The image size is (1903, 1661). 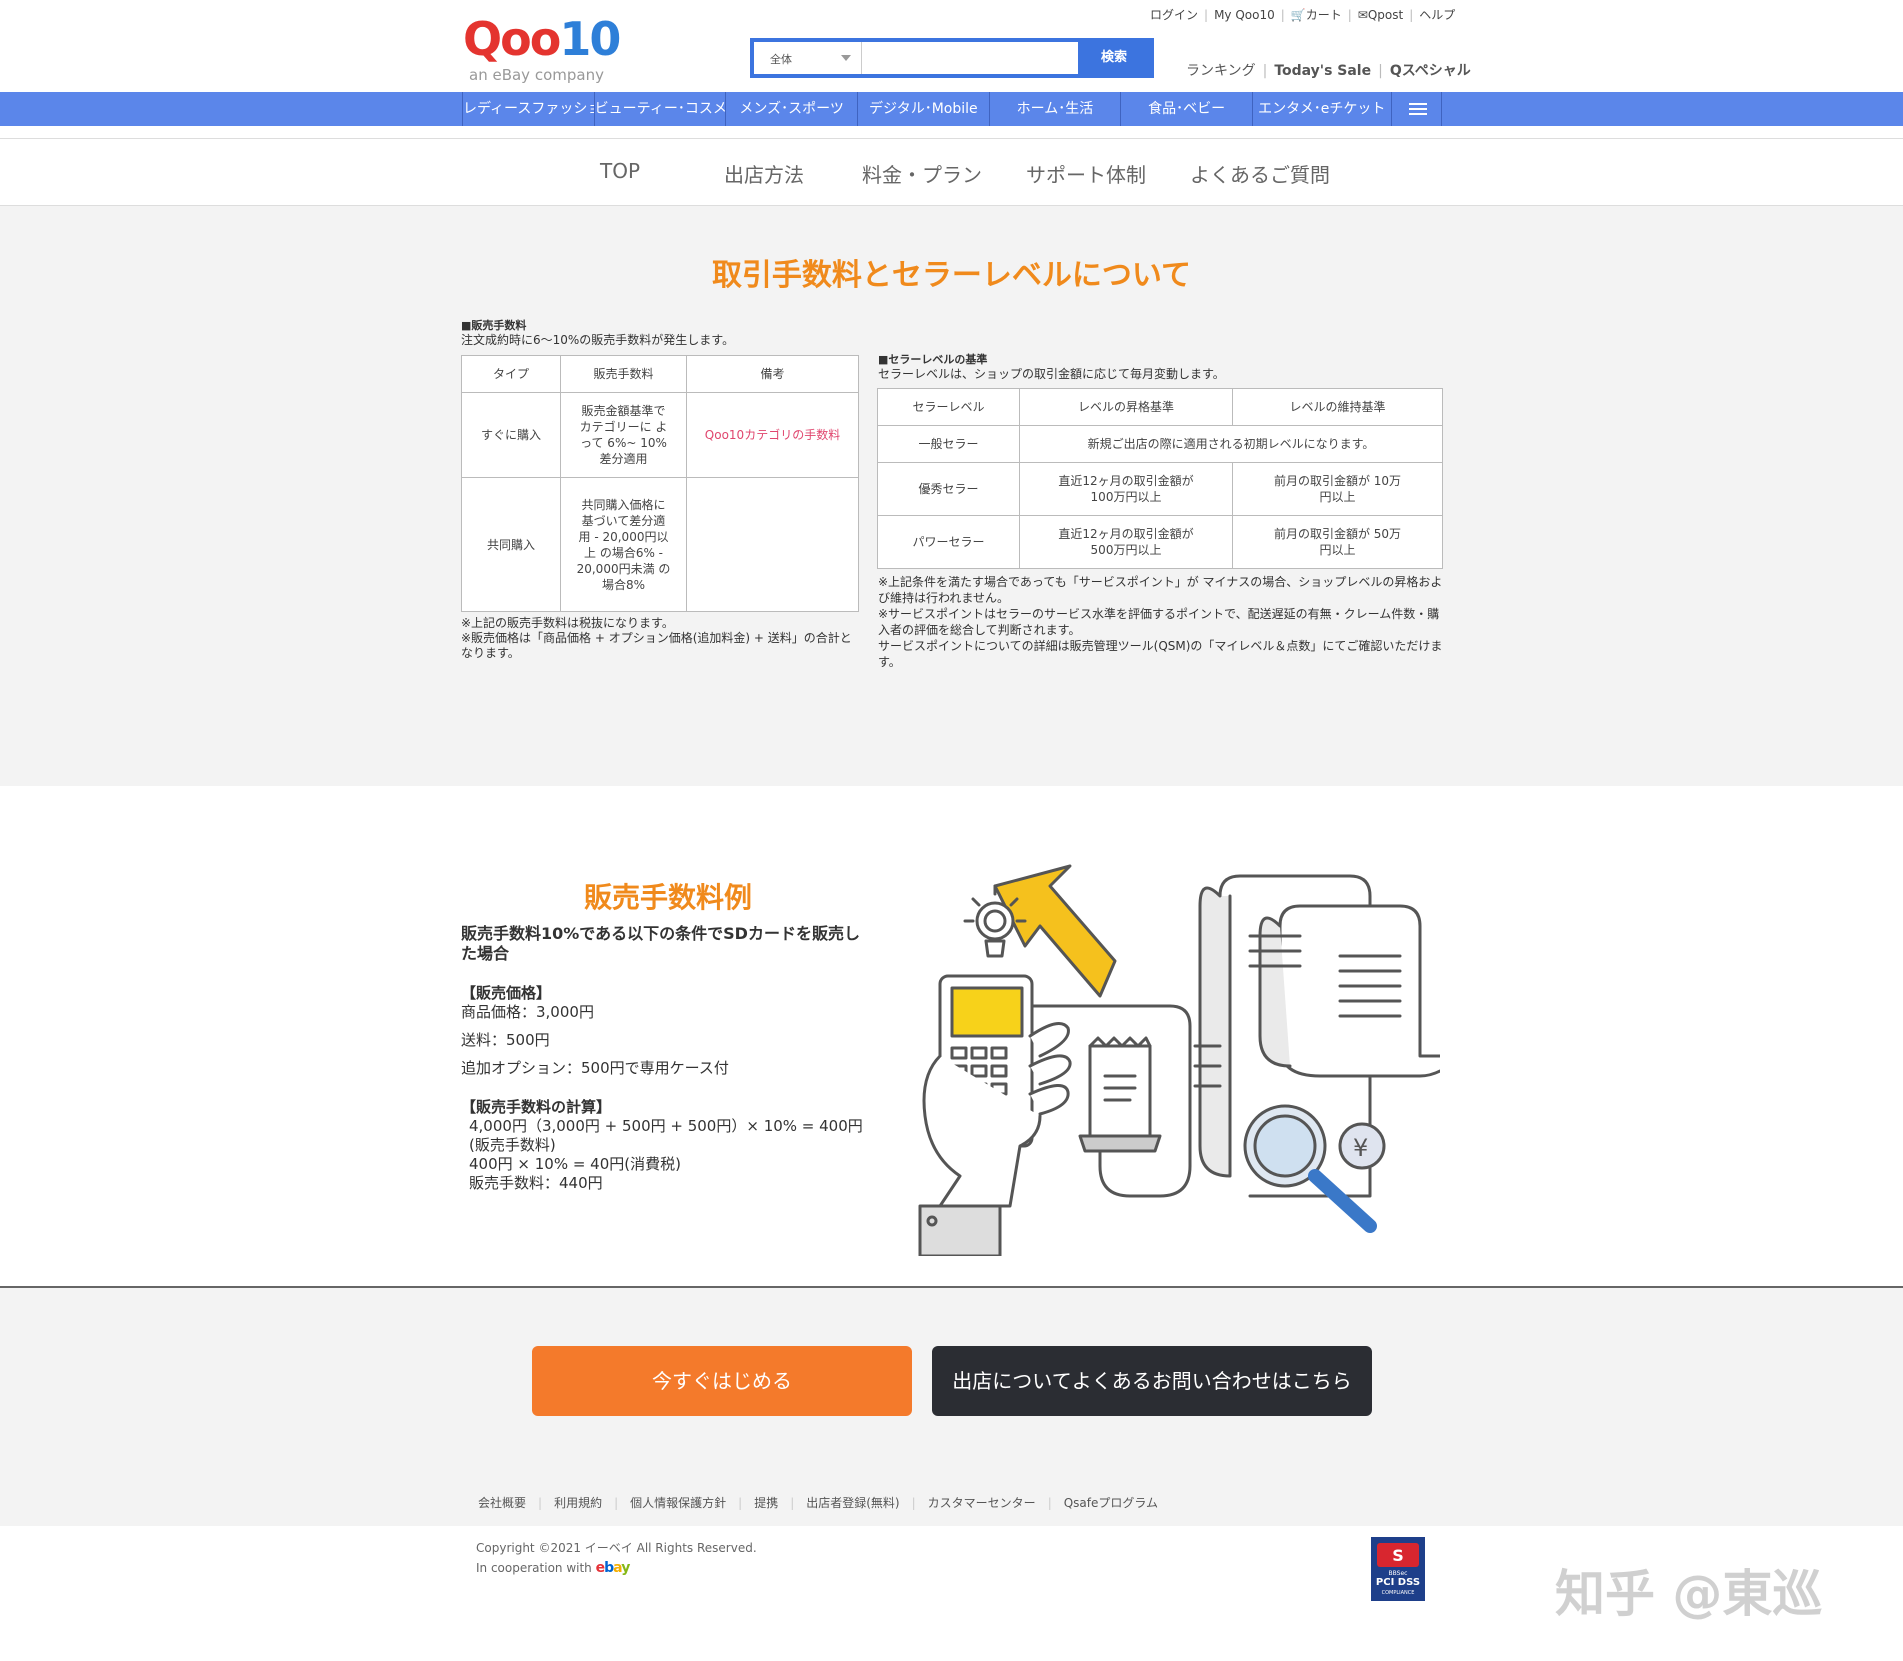 I want to click on qoo10-logo: Qoo10 an eBay company, so click(x=542, y=49).